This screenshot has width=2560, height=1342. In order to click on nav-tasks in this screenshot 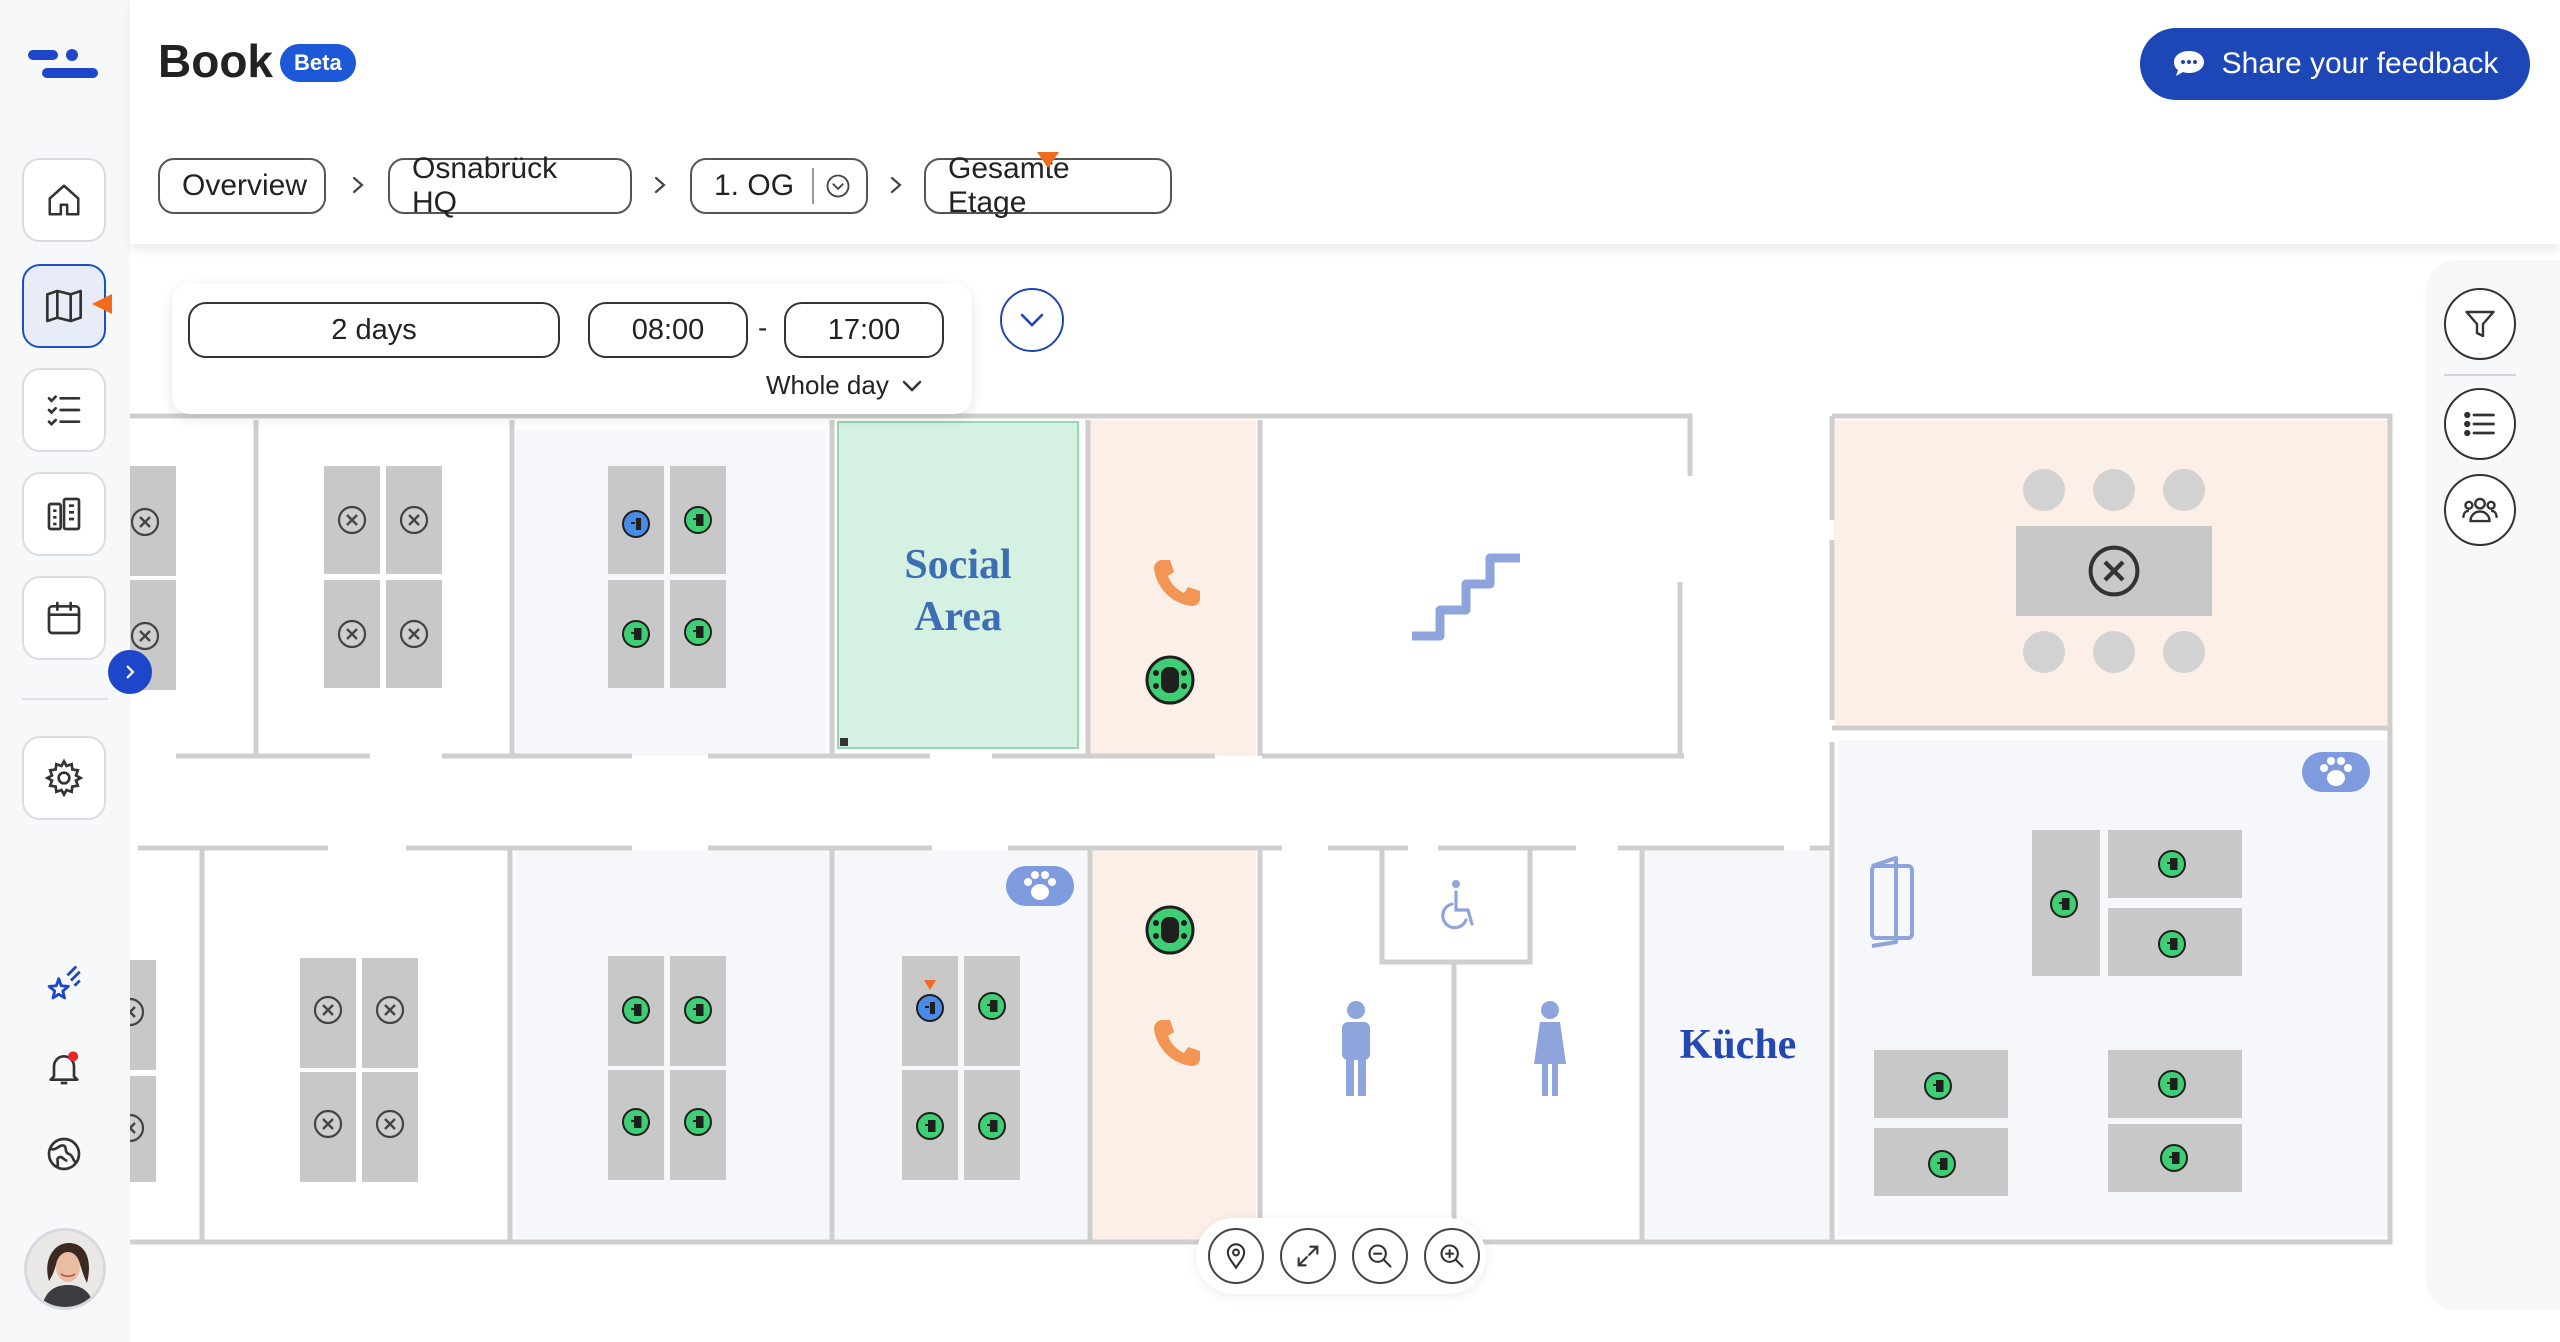, I will do `click(64, 410)`.